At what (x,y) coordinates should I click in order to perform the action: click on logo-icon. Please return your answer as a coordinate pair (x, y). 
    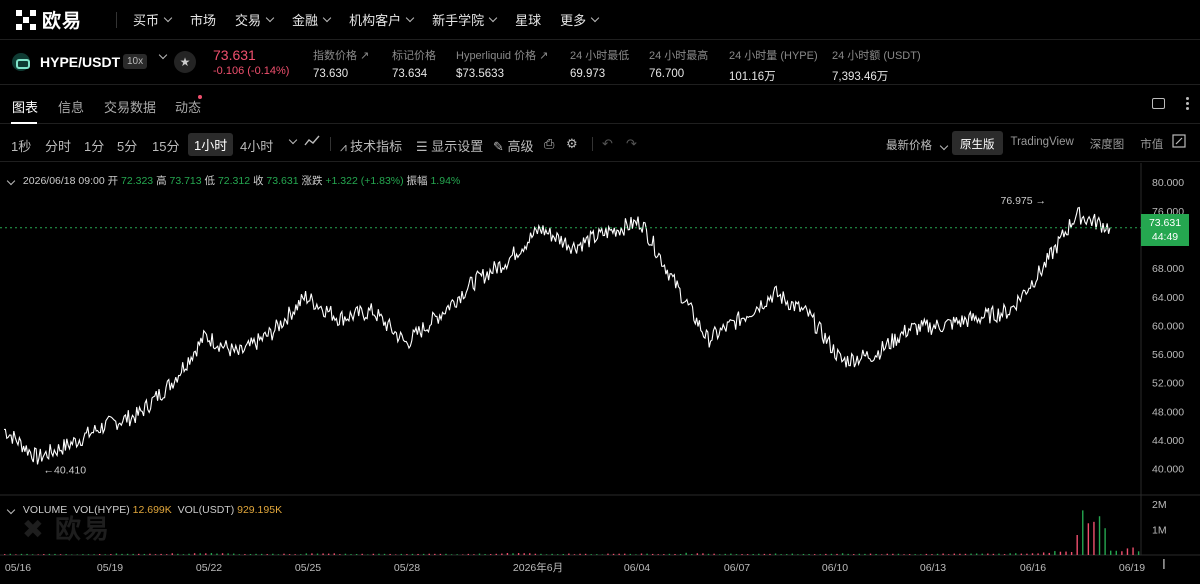
    Looking at the image, I should click on (26, 19).